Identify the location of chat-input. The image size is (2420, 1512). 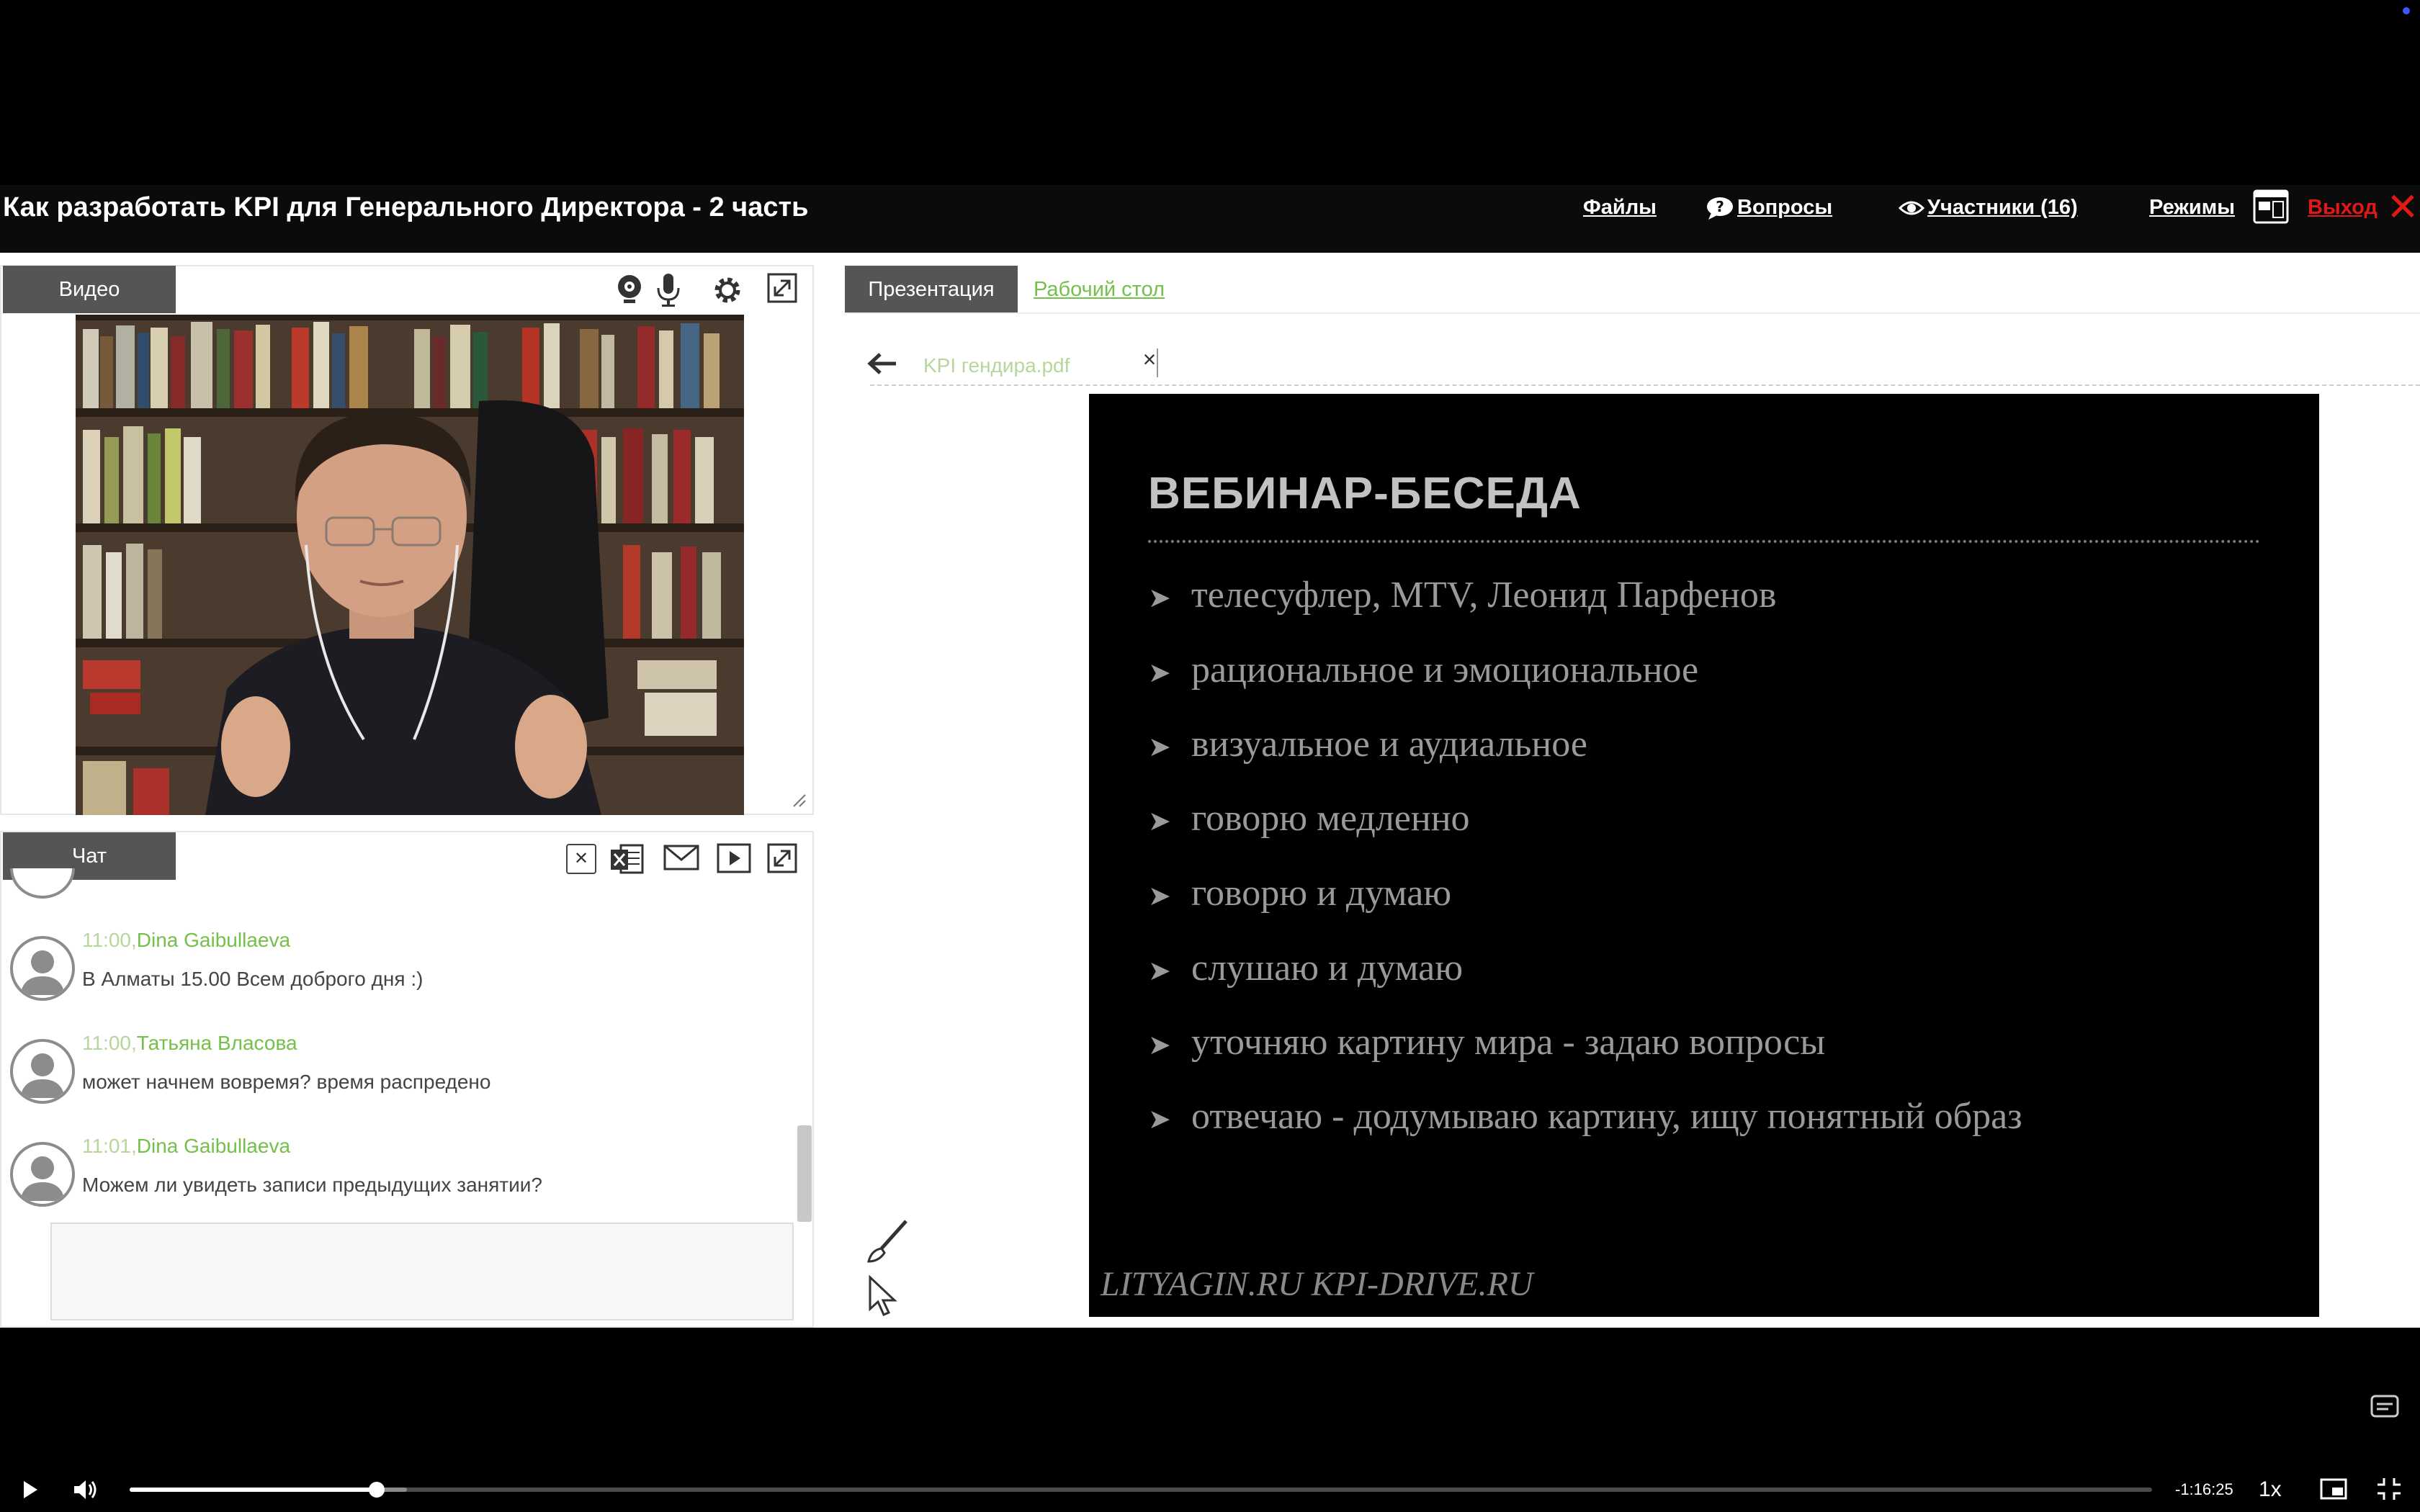
(422, 1271).